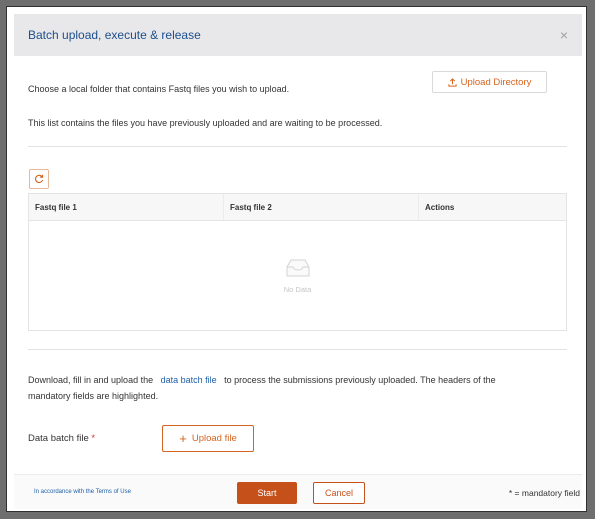 This screenshot has width=595, height=519. I want to click on plus-icon: +, so click(183, 438).